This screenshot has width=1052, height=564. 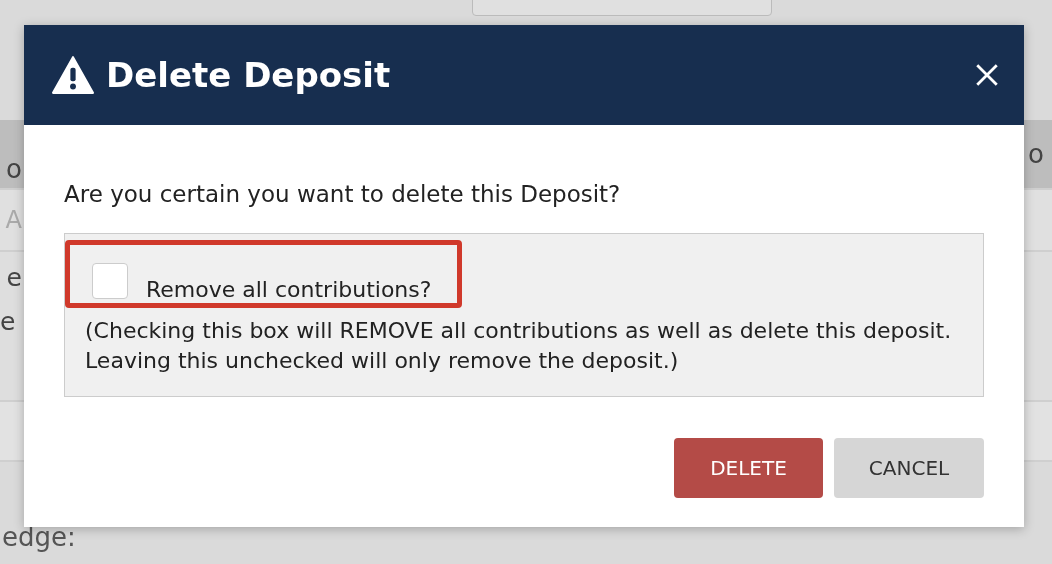 What do you see at coordinates (748, 468) in the screenshot?
I see `delete-button: DELETE` at bounding box center [748, 468].